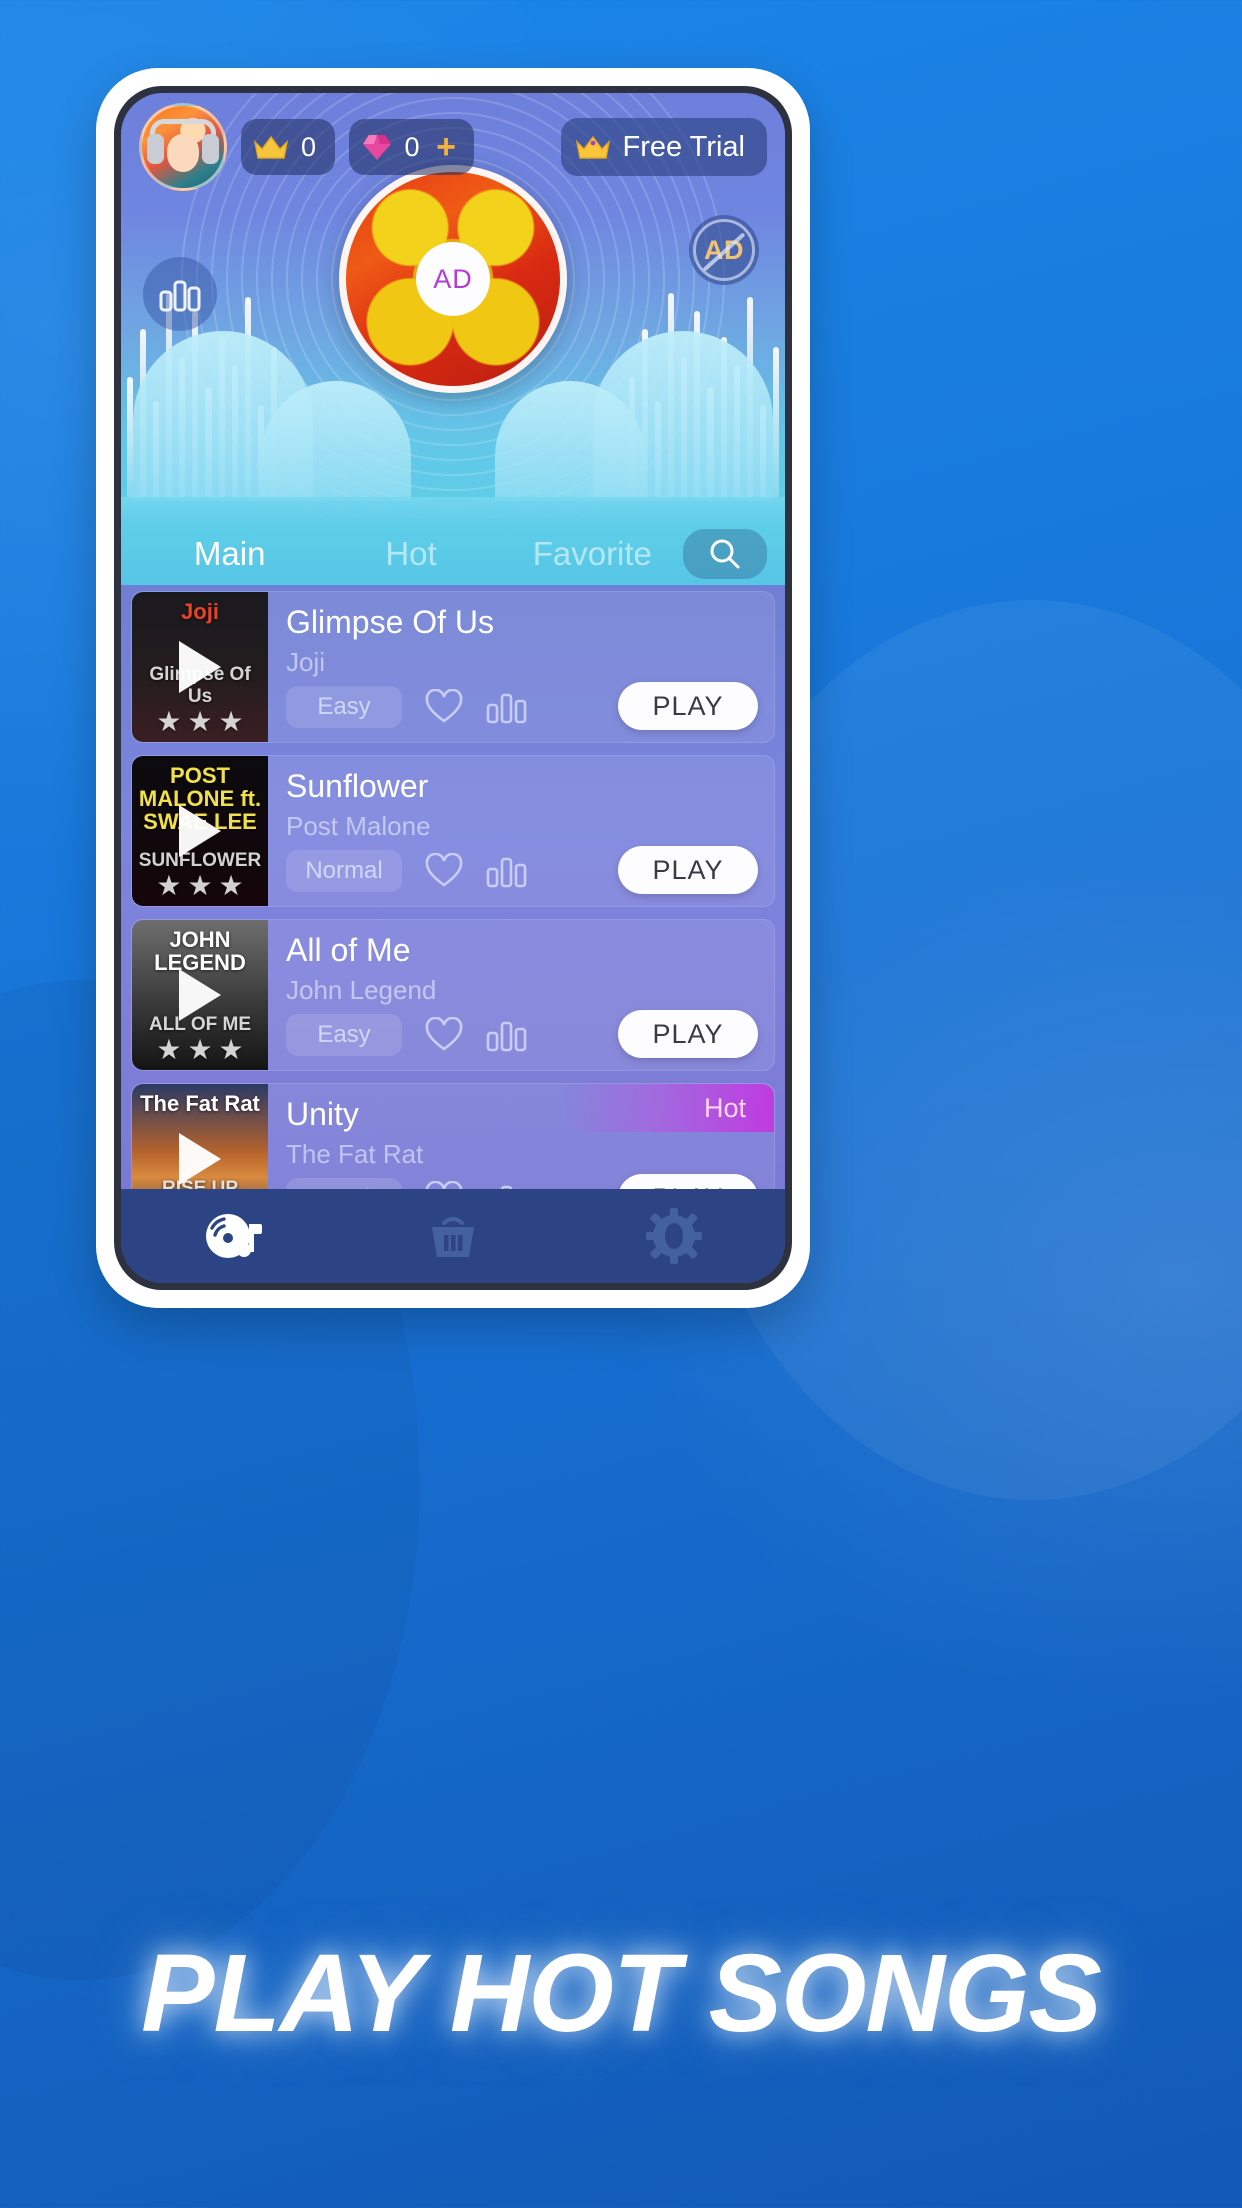 The image size is (1242, 2208). I want to click on crown-count: 0, so click(309, 146).